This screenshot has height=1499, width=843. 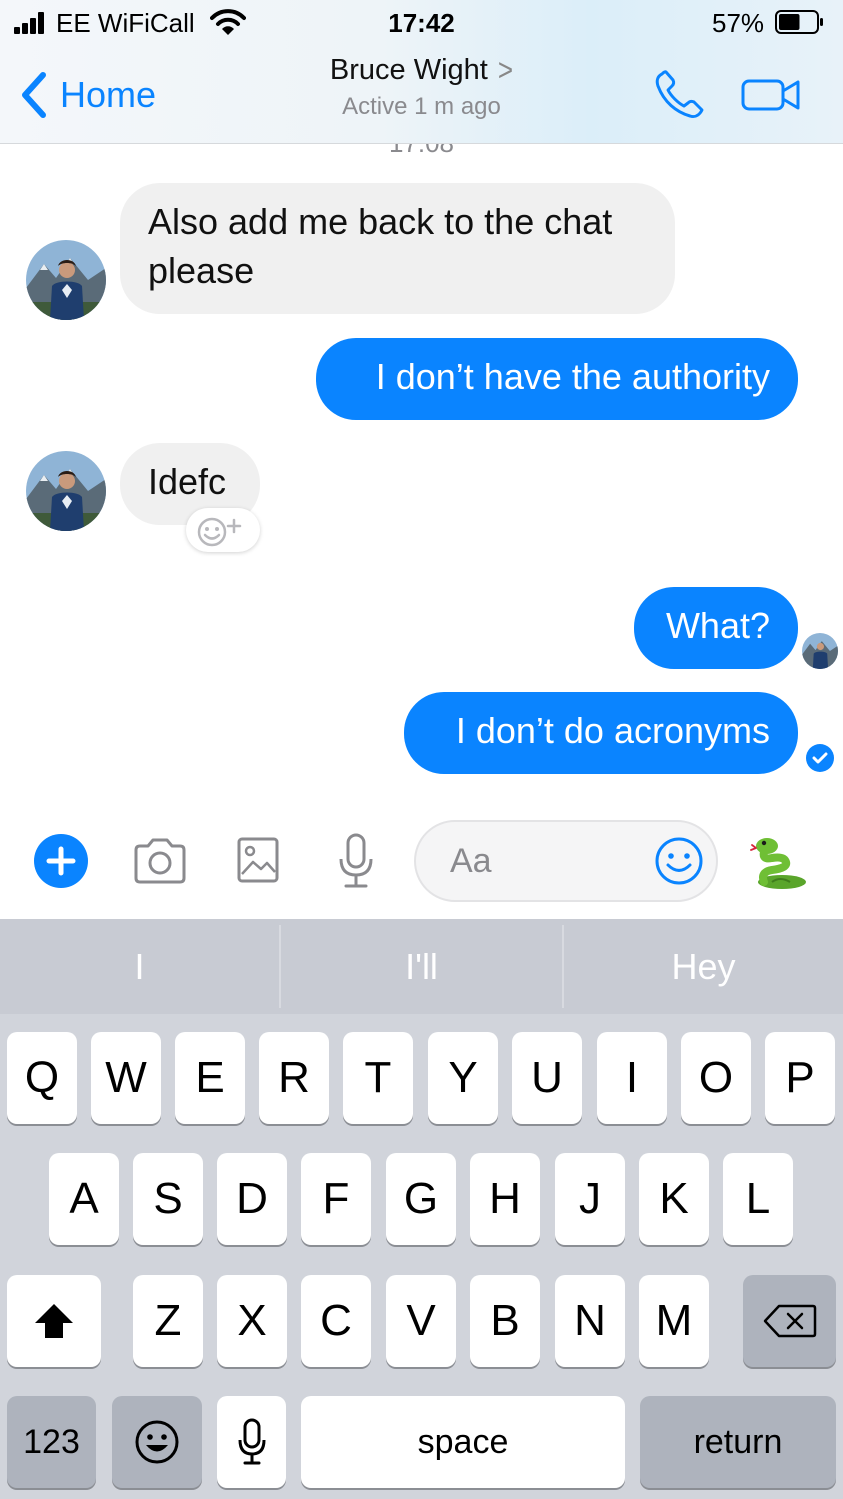 What do you see at coordinates (566, 861) in the screenshot?
I see `message-input: Aa` at bounding box center [566, 861].